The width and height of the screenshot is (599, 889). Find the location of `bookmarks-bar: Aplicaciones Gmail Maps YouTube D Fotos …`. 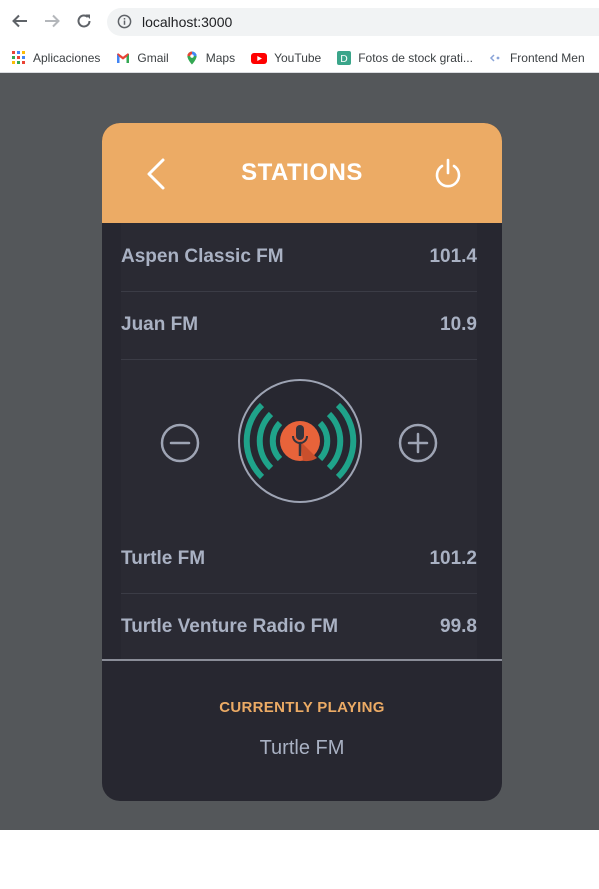

bookmarks-bar: Aplicaciones Gmail Maps YouTube D Fotos … is located at coordinates (299, 58).